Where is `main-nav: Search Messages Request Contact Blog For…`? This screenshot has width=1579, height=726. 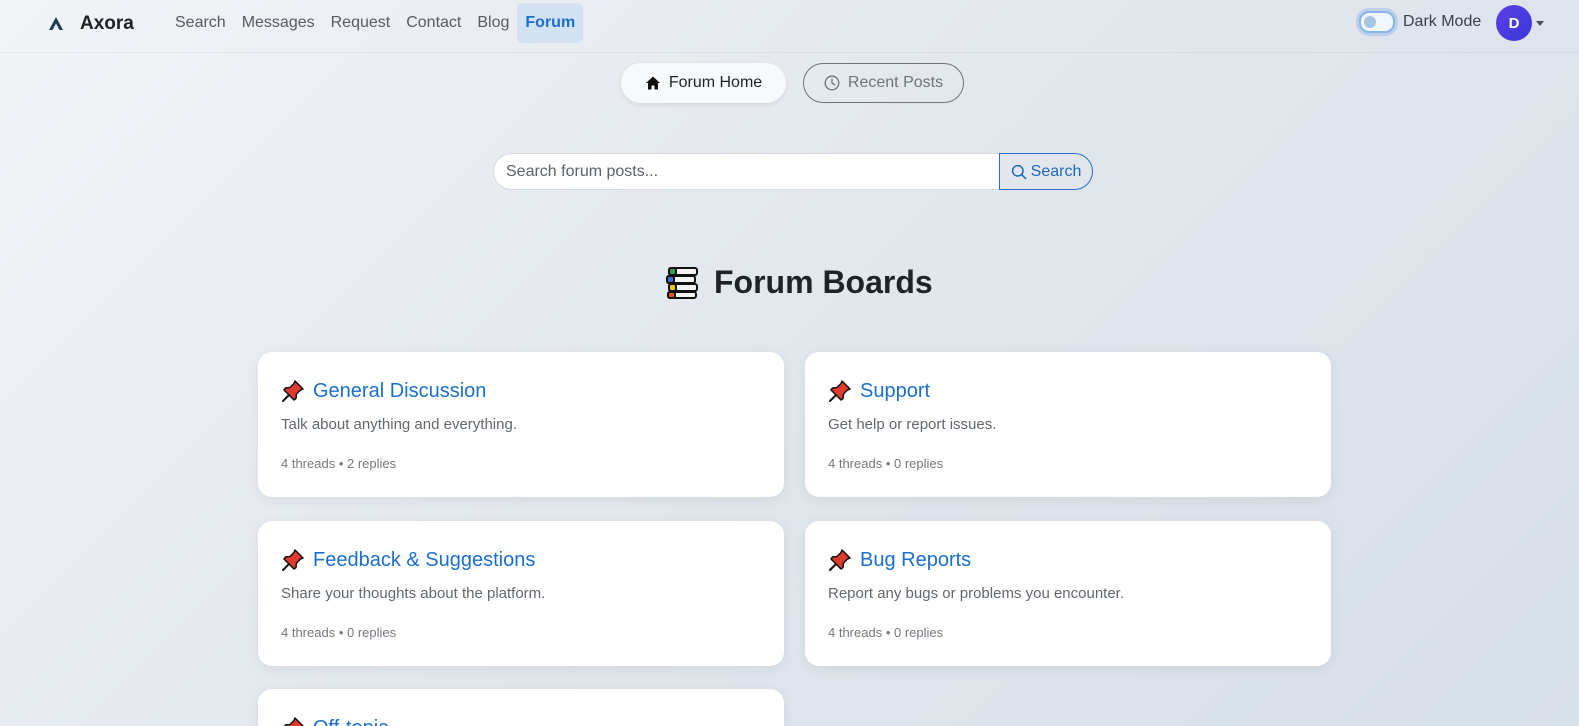 main-nav: Search Messages Request Contact Blog For… is located at coordinates (375, 23).